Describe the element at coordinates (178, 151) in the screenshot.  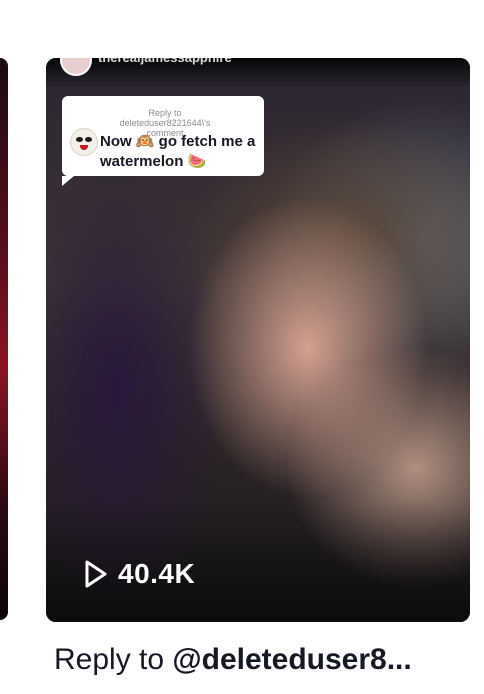
I see `reply-comment-text: Now 🙉 go fetch me a watermelon 🍉` at that location.